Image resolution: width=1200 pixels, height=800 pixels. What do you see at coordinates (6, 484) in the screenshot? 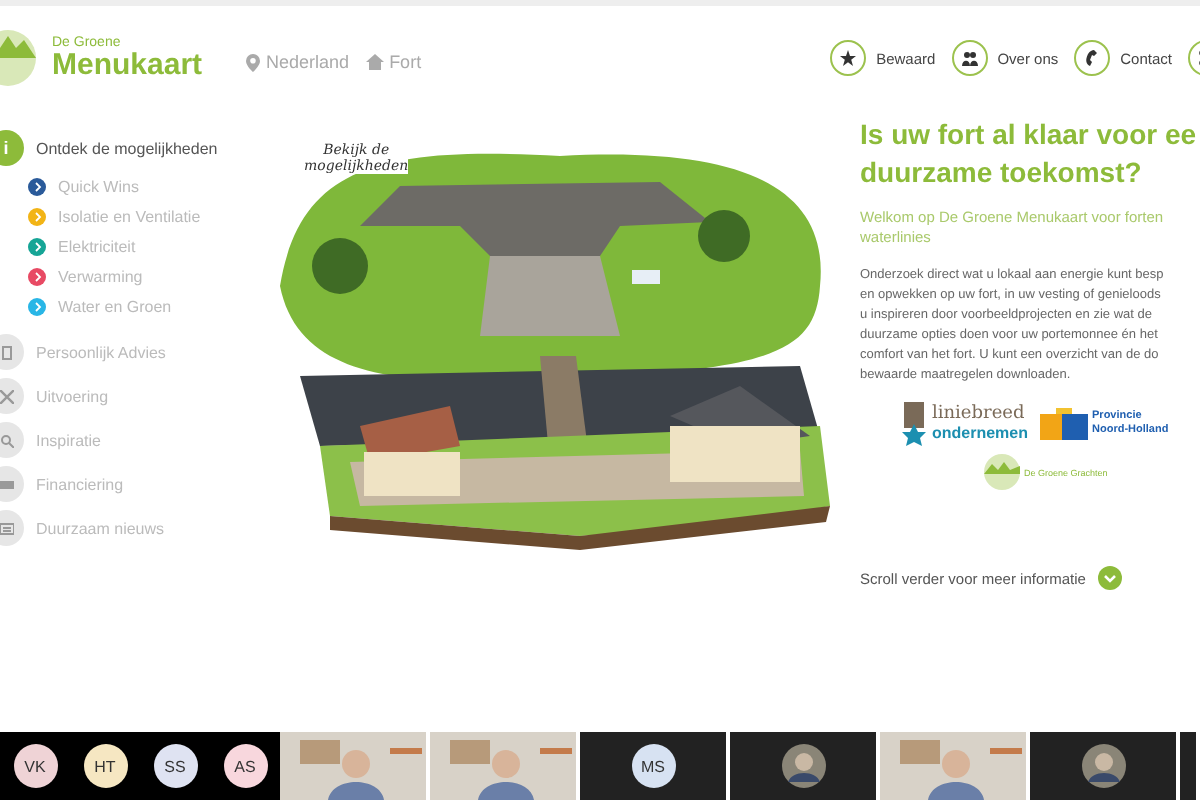
I see `money-icon` at bounding box center [6, 484].